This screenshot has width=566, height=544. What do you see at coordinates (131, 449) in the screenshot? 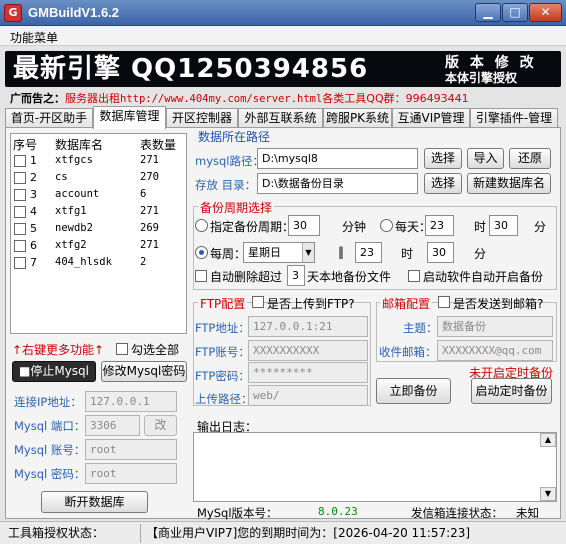
I see `account-input: root` at bounding box center [131, 449].